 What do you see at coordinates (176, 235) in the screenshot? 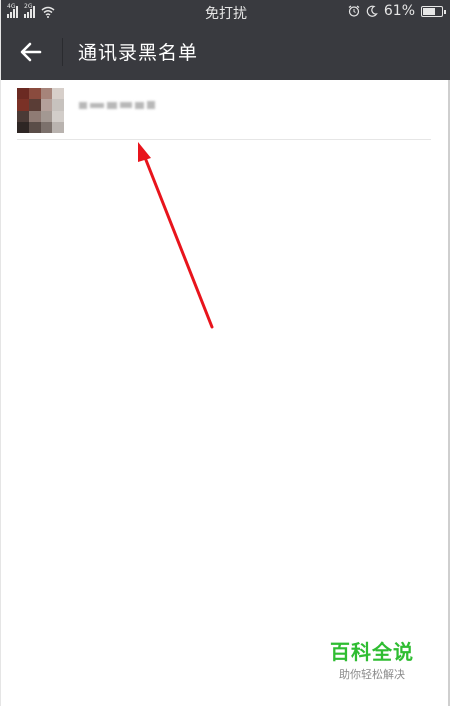
I see `annotation-arrow` at bounding box center [176, 235].